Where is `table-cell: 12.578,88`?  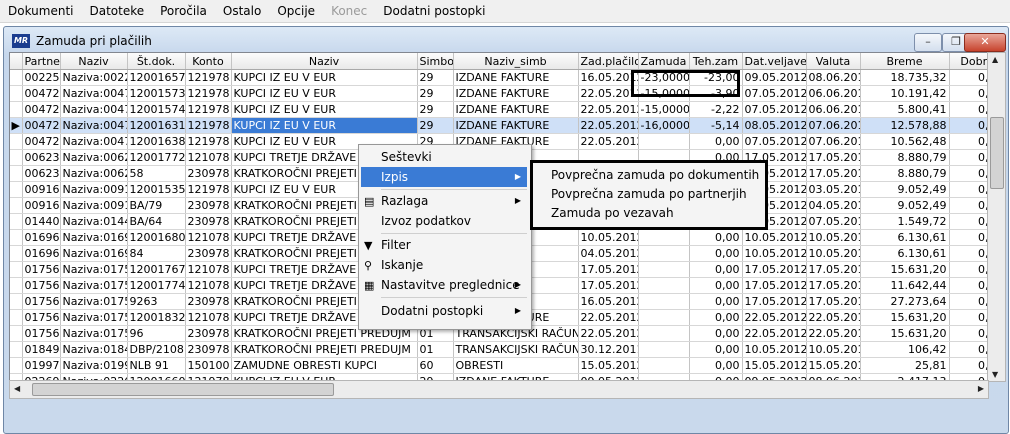 table-cell: 12.578,88 is located at coordinates (905, 125).